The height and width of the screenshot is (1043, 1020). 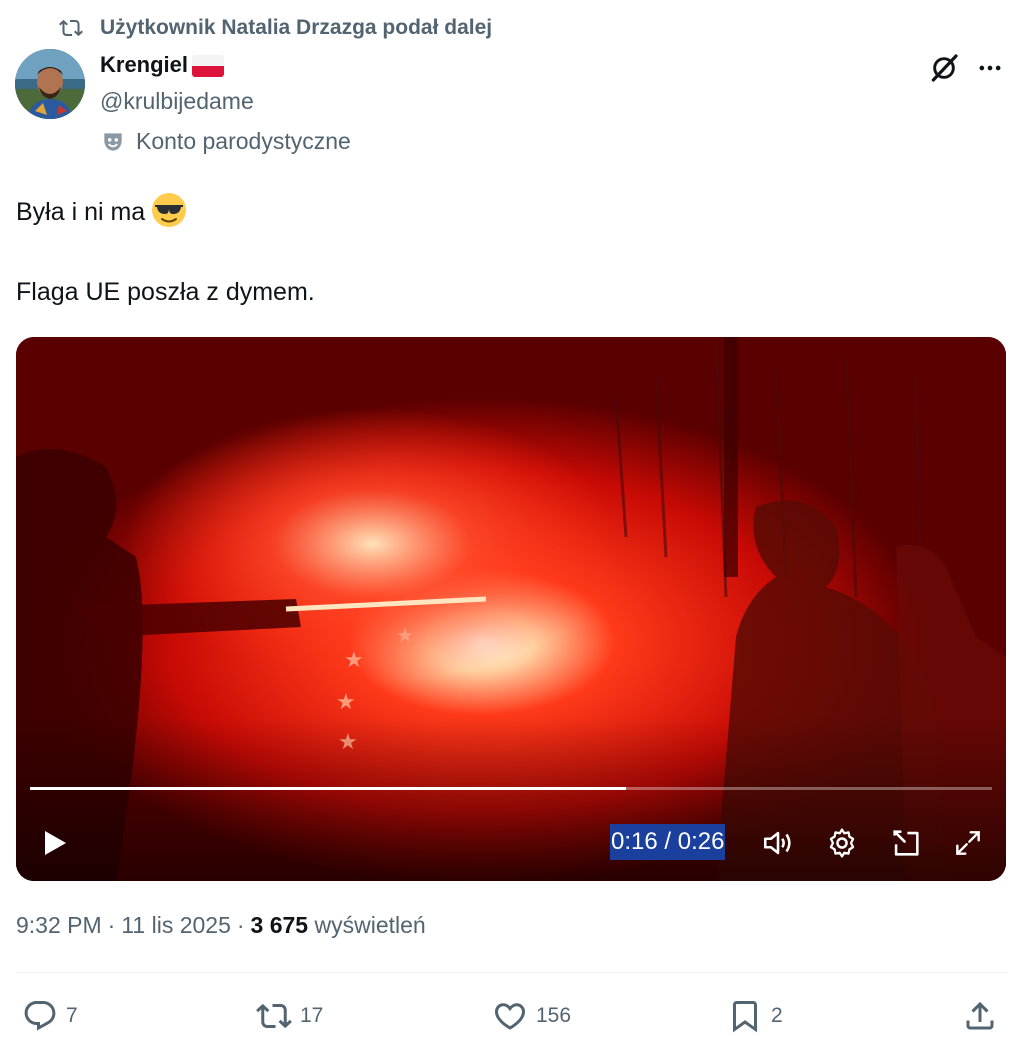 I want to click on tweet-line-1: Była i ni ma, so click(x=165, y=212).